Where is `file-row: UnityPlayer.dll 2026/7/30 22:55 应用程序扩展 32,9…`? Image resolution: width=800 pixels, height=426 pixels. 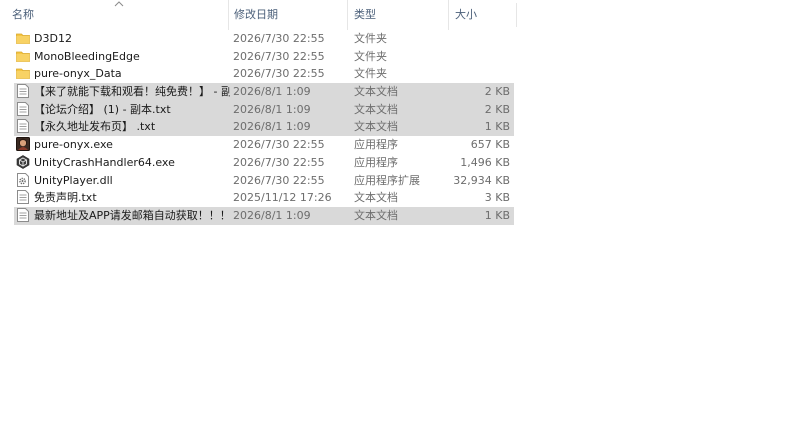 file-row: UnityPlayer.dll 2026/7/30 22:55 应用程序扩展 32,9… is located at coordinates (264, 181).